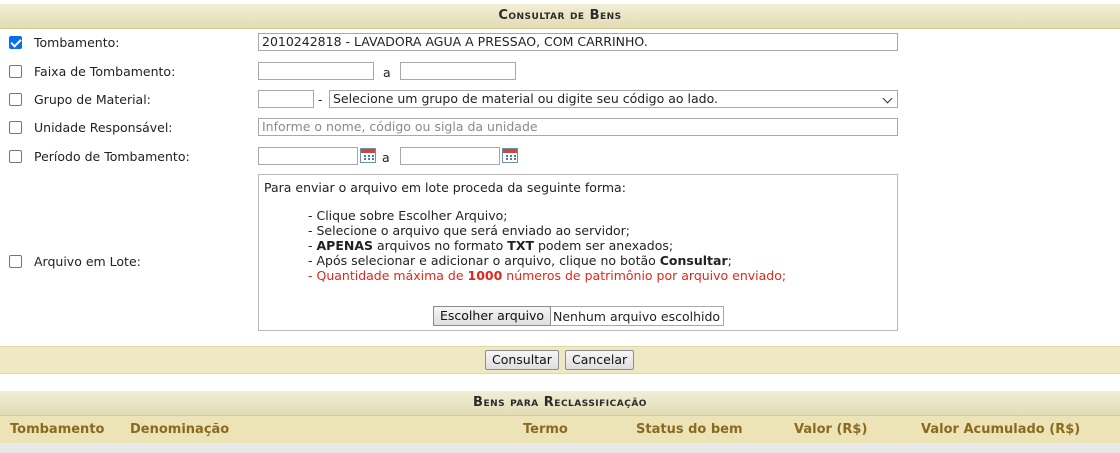 The width and height of the screenshot is (1120, 453). Describe the element at coordinates (560, 16) in the screenshot. I see `form-title: Consultar de Bens` at that location.